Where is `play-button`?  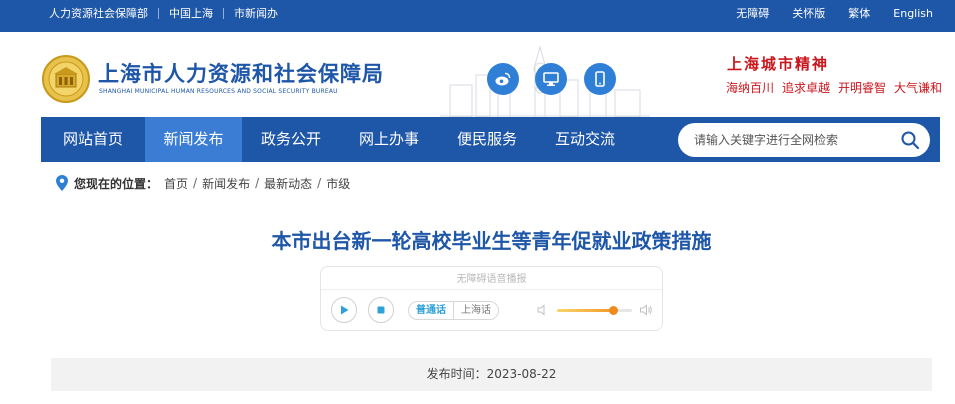
play-button is located at coordinates (344, 310).